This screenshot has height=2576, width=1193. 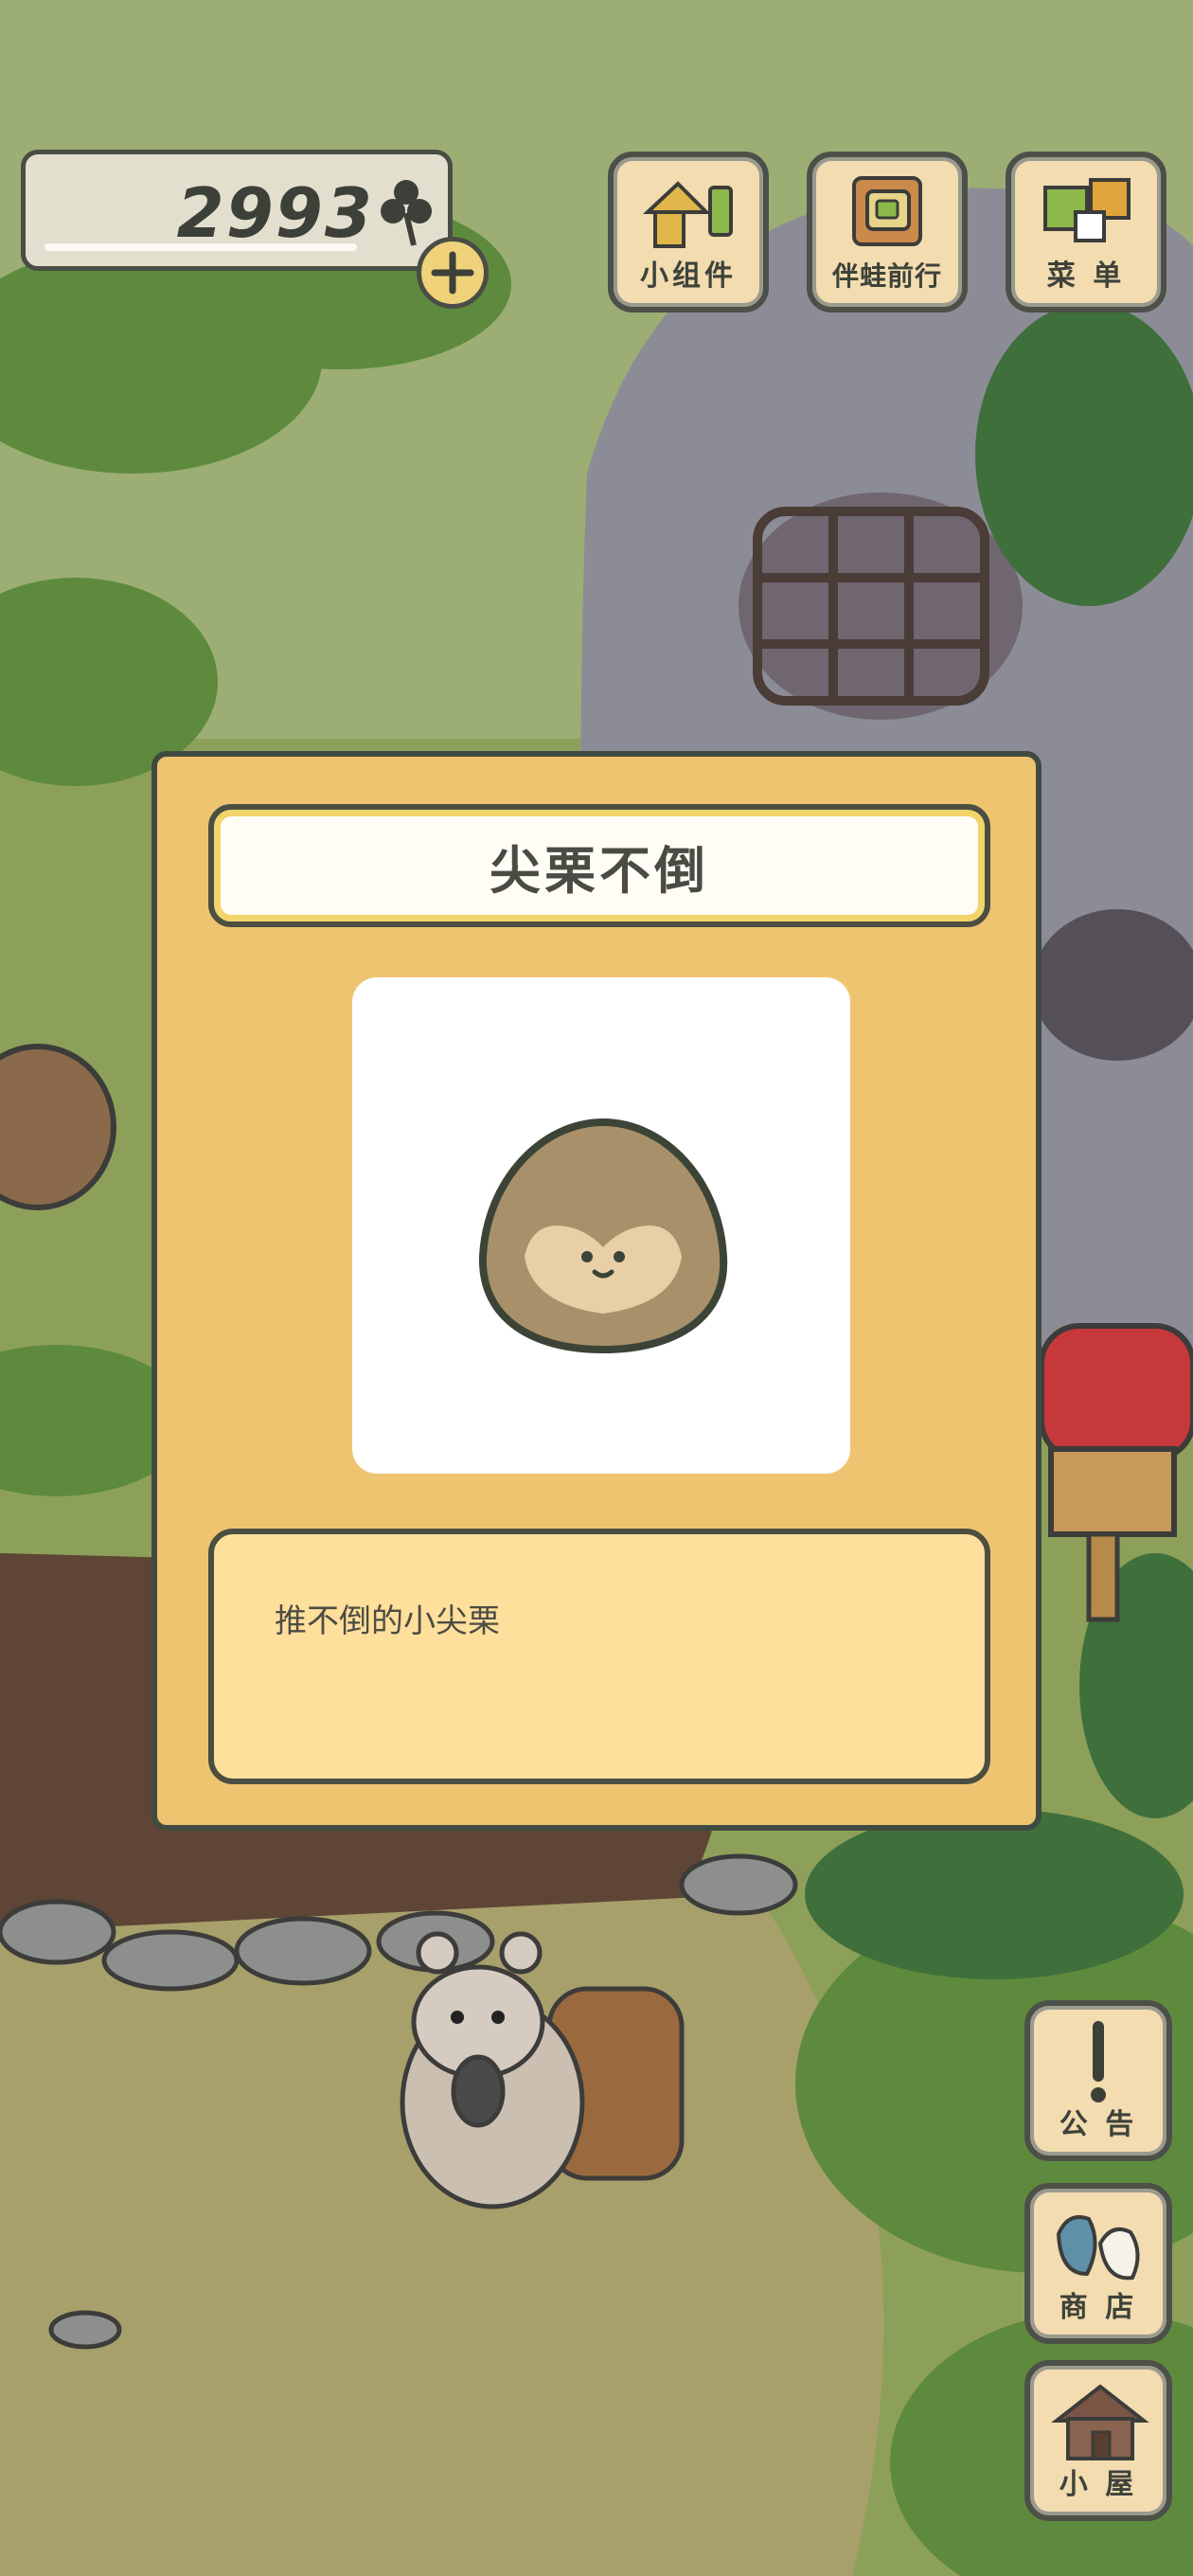 What do you see at coordinates (599, 870) in the screenshot?
I see `item-title: 尖栗不倒` at bounding box center [599, 870].